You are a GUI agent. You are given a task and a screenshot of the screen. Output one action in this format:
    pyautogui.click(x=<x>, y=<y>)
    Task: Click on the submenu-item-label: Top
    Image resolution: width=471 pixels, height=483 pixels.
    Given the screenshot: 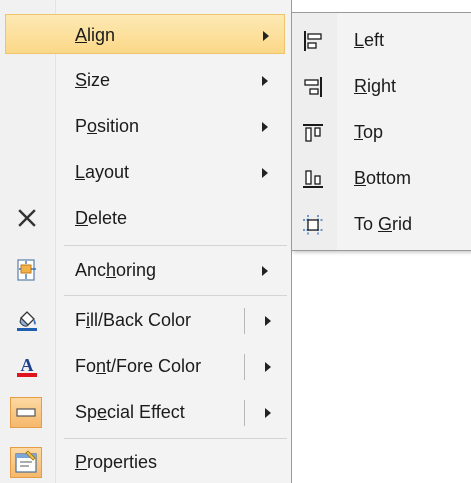 What is the action you would take?
    pyautogui.click(x=369, y=132)
    